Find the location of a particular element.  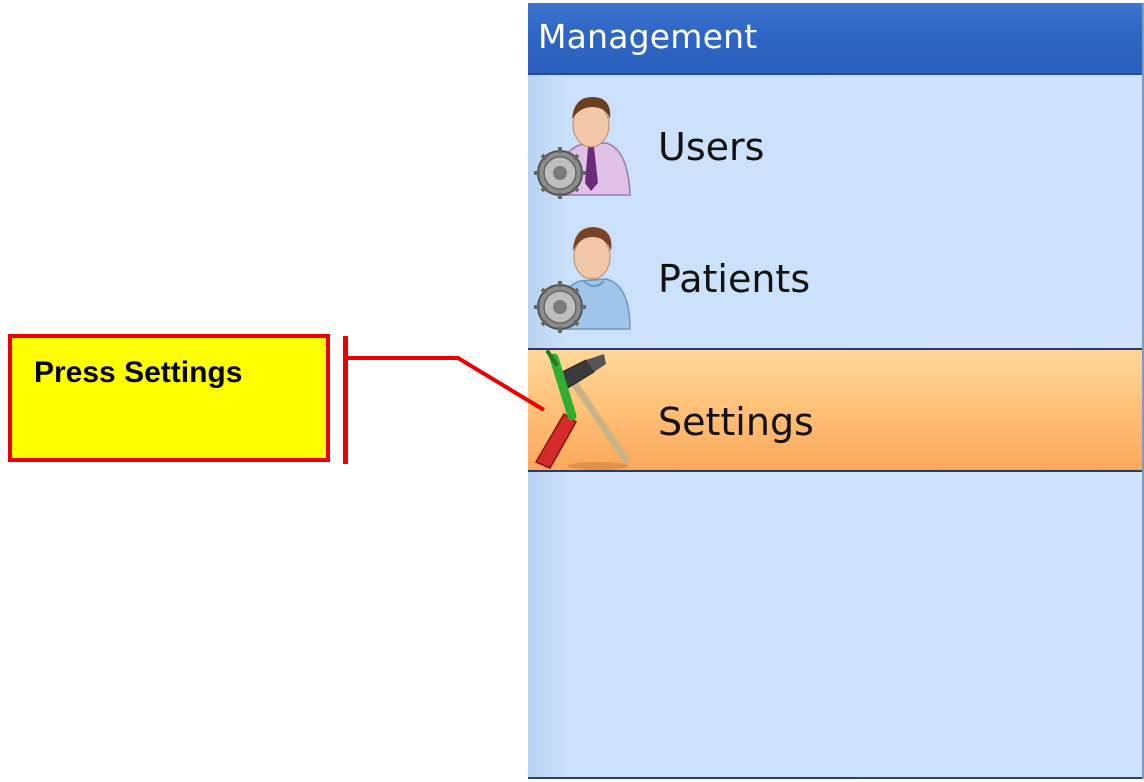

menu-item-patients: Patients is located at coordinates (835, 277).